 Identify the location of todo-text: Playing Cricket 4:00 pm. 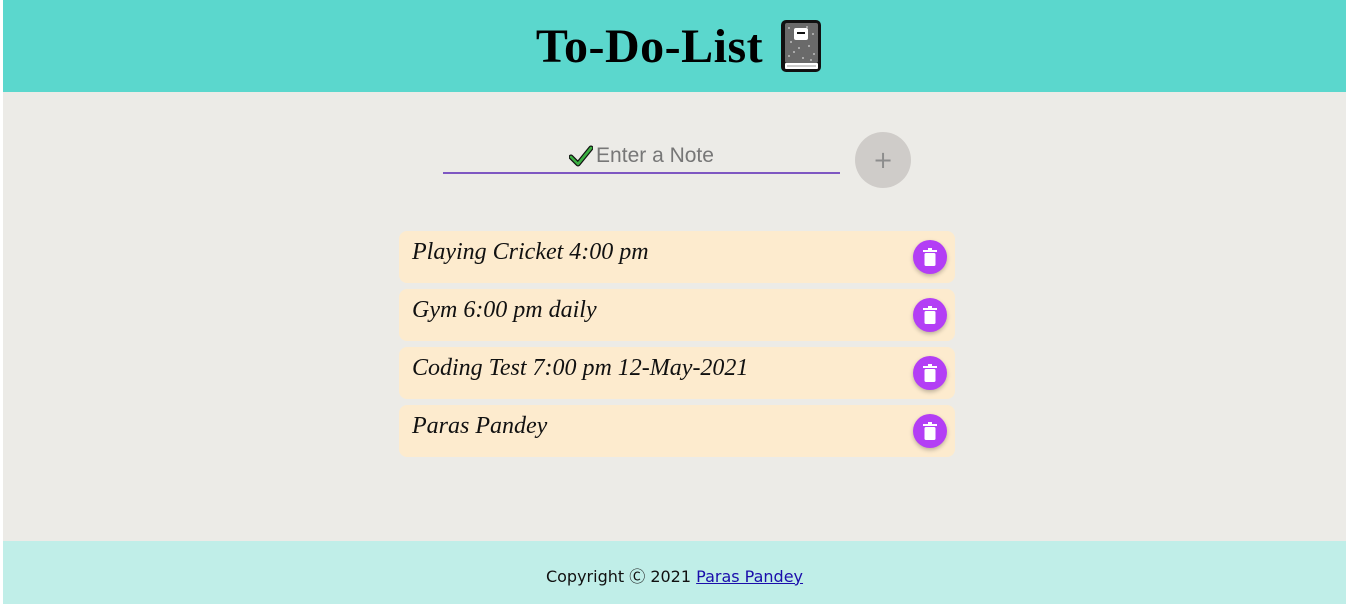
(530, 252).